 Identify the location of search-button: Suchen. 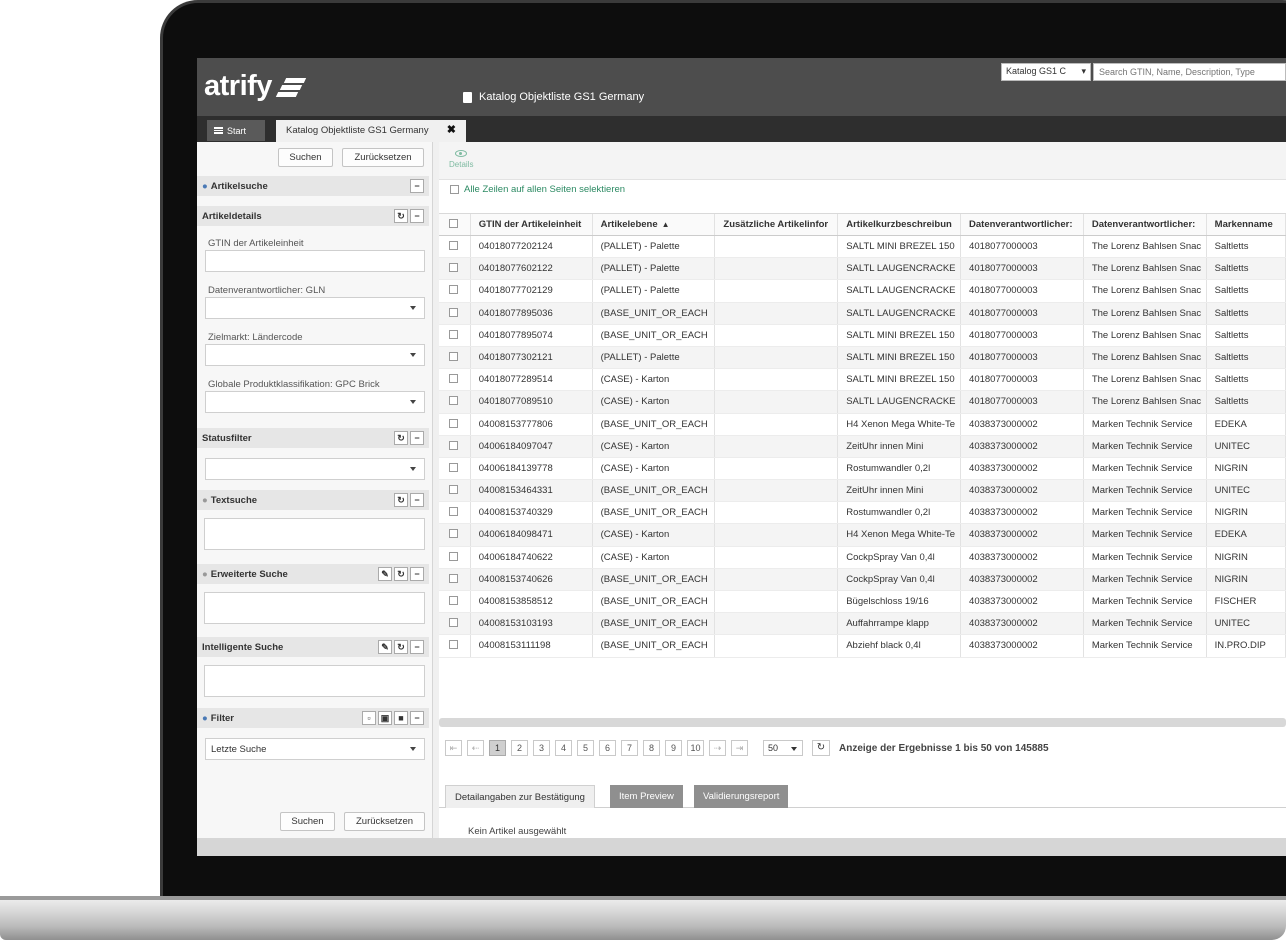
(305, 157).